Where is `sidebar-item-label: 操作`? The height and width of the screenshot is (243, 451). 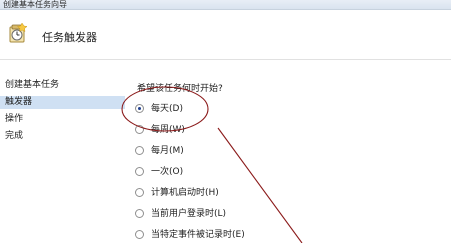
sidebar-item-label: 操作 is located at coordinates (14, 119).